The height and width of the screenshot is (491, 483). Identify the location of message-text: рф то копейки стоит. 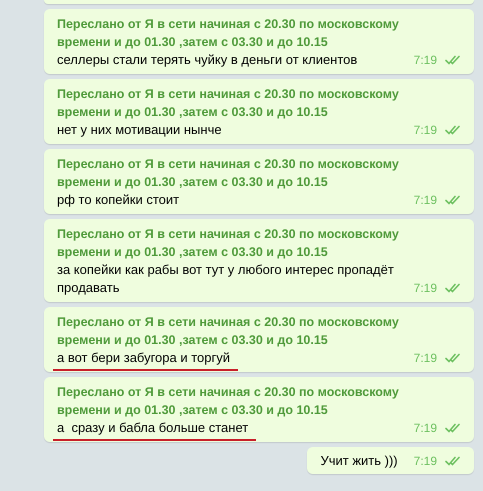
(118, 200).